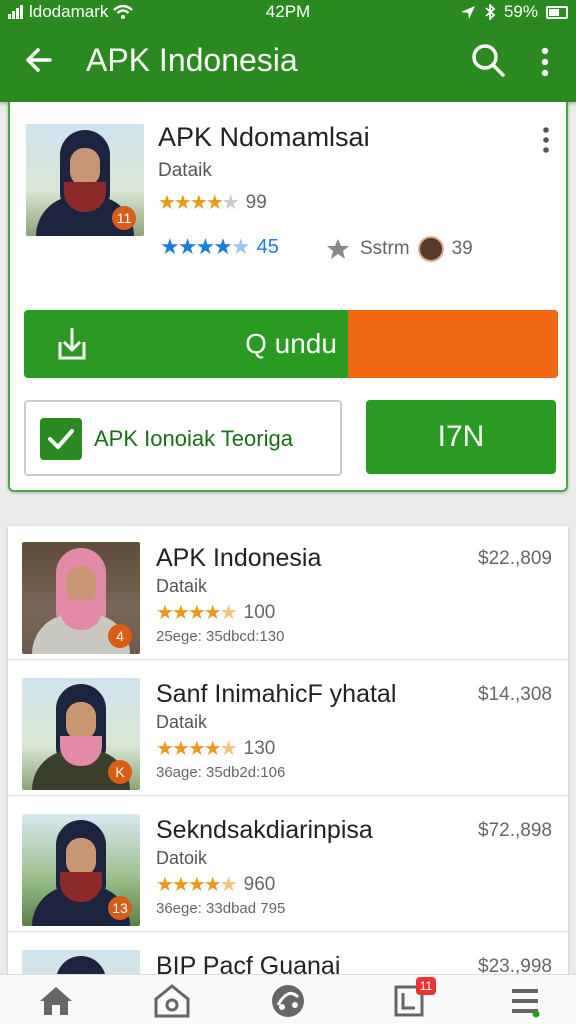 Image resolution: width=576 pixels, height=1024 pixels. What do you see at coordinates (467, 12) in the screenshot?
I see `location-icon` at bounding box center [467, 12].